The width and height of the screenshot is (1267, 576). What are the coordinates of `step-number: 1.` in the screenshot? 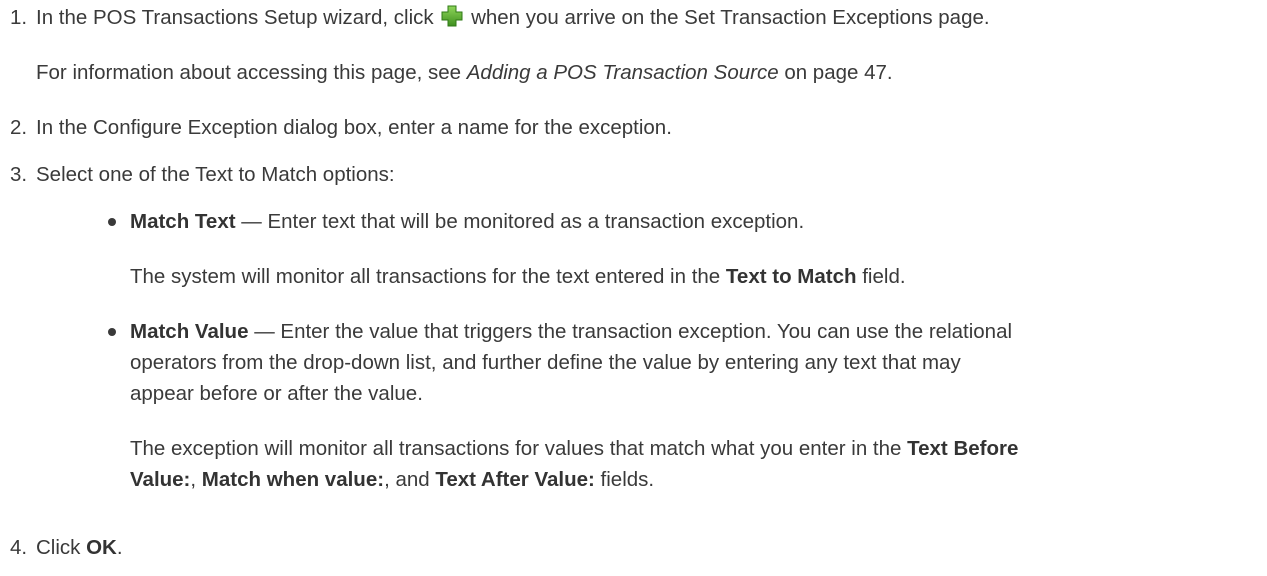 It's located at (19, 17).